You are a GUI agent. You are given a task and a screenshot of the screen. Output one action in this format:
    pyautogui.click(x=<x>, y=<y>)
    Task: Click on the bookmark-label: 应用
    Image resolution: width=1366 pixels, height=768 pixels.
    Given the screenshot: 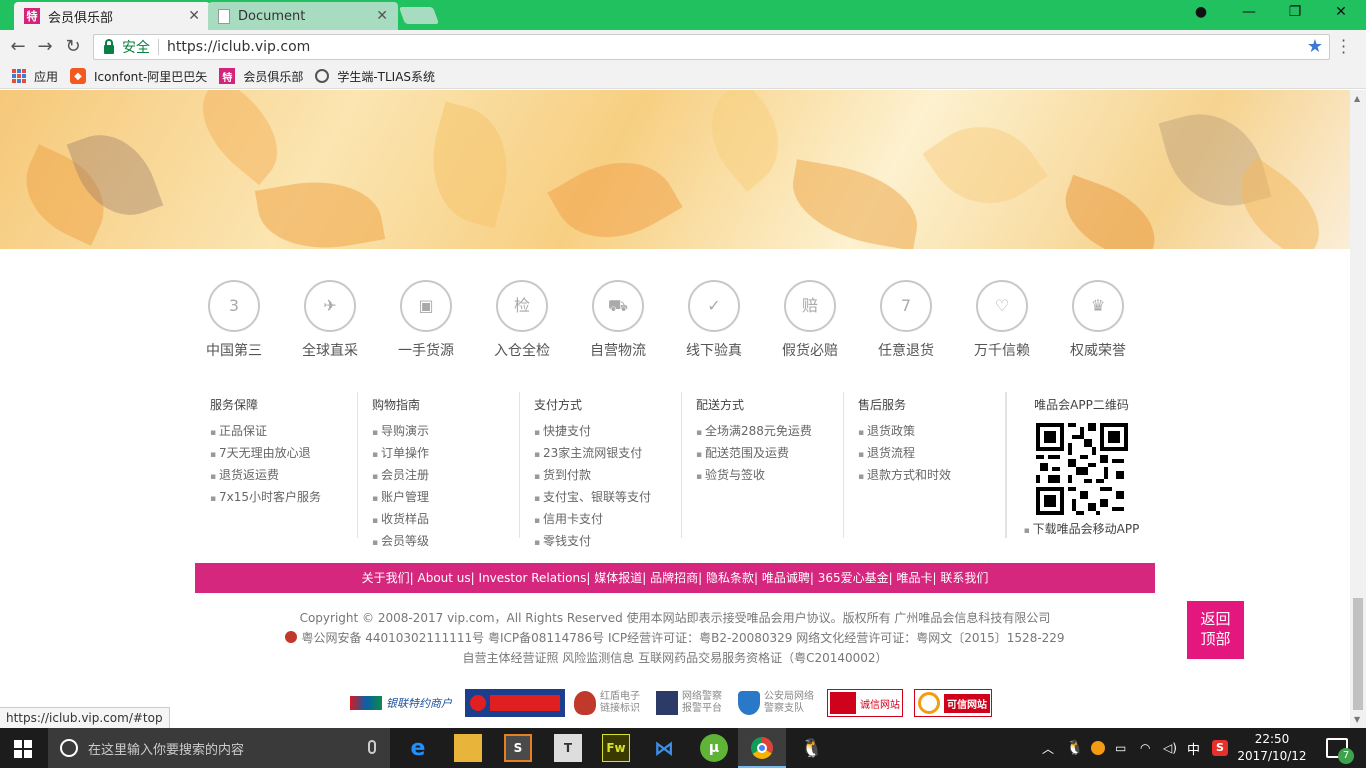 What is the action you would take?
    pyautogui.click(x=46, y=76)
    